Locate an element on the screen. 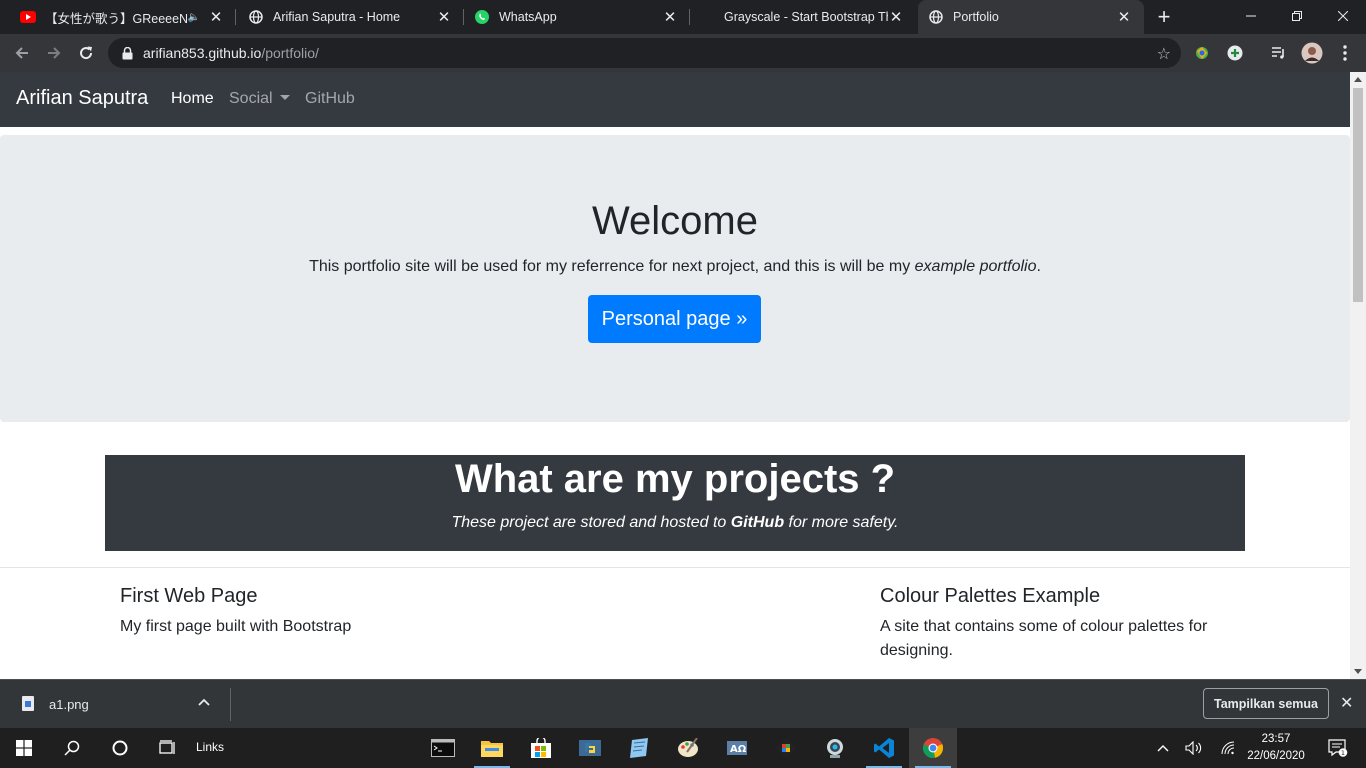 Image resolution: width=1366 pixels, height=768 pixels. action-center-button: 1 is located at coordinates (1338, 748).